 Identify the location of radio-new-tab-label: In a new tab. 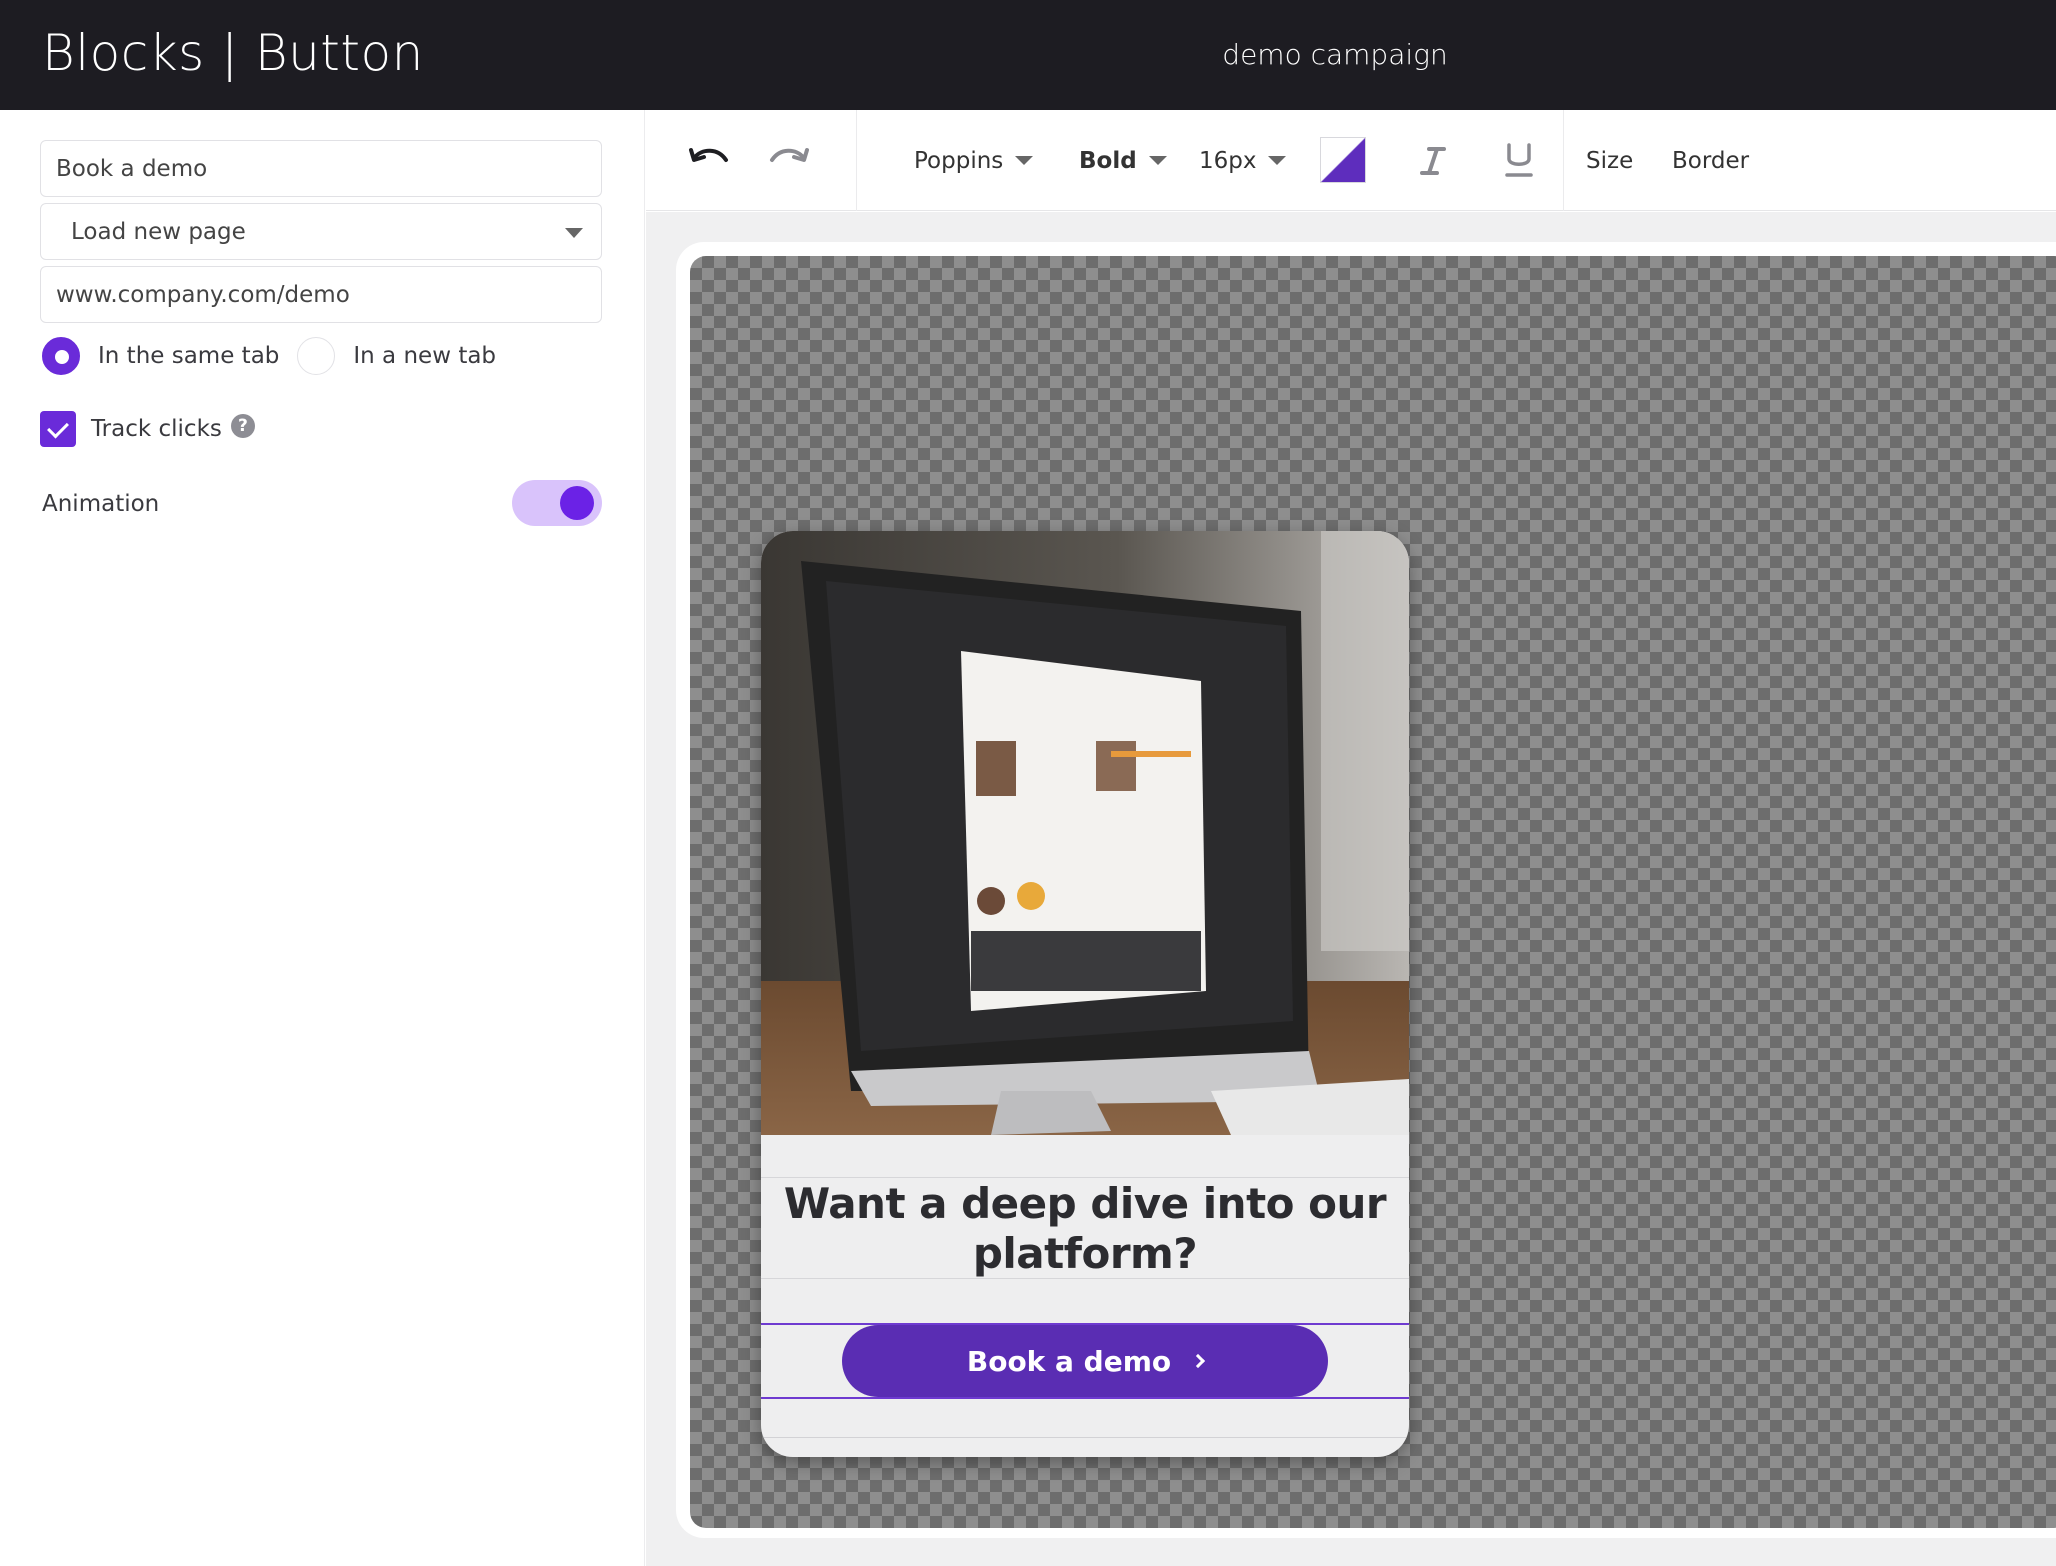
(424, 356).